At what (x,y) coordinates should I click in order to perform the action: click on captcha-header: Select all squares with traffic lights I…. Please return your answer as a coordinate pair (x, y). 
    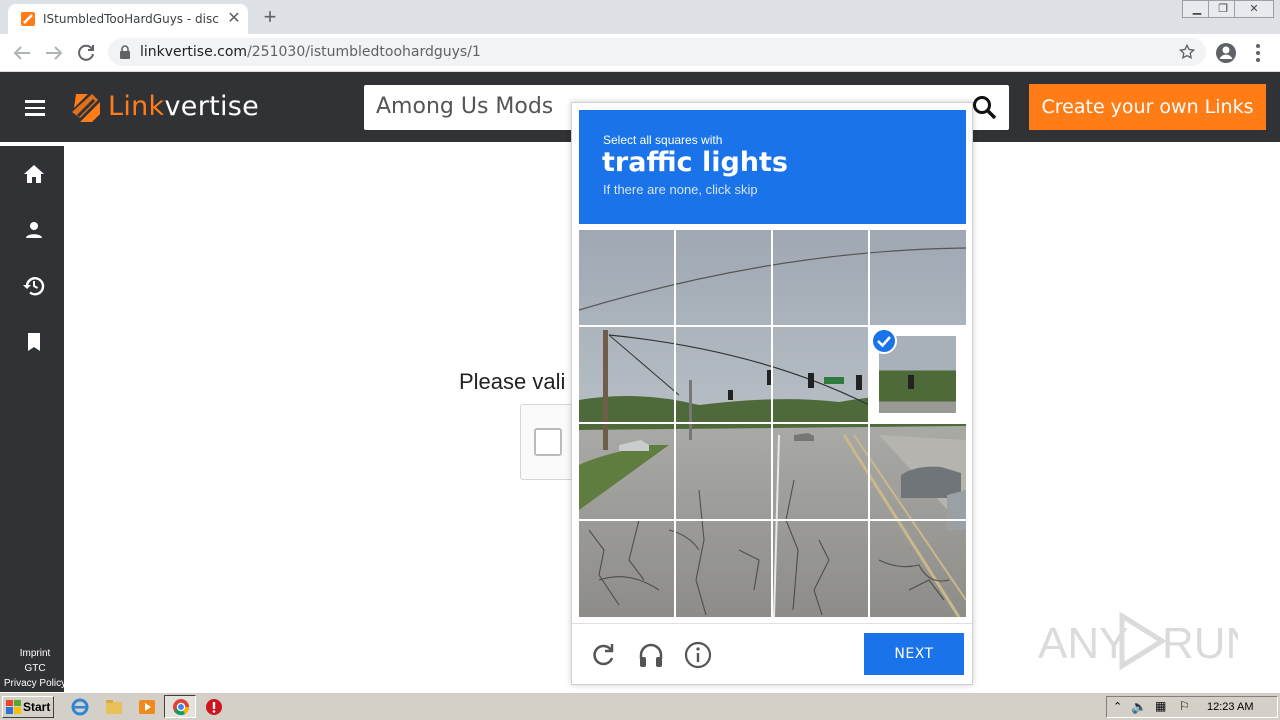
    Looking at the image, I should click on (772, 167).